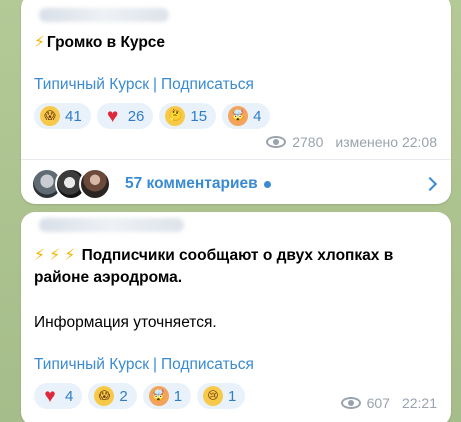 The image size is (461, 422). I want to click on reaction-chip: 🤔 15, so click(188, 116).